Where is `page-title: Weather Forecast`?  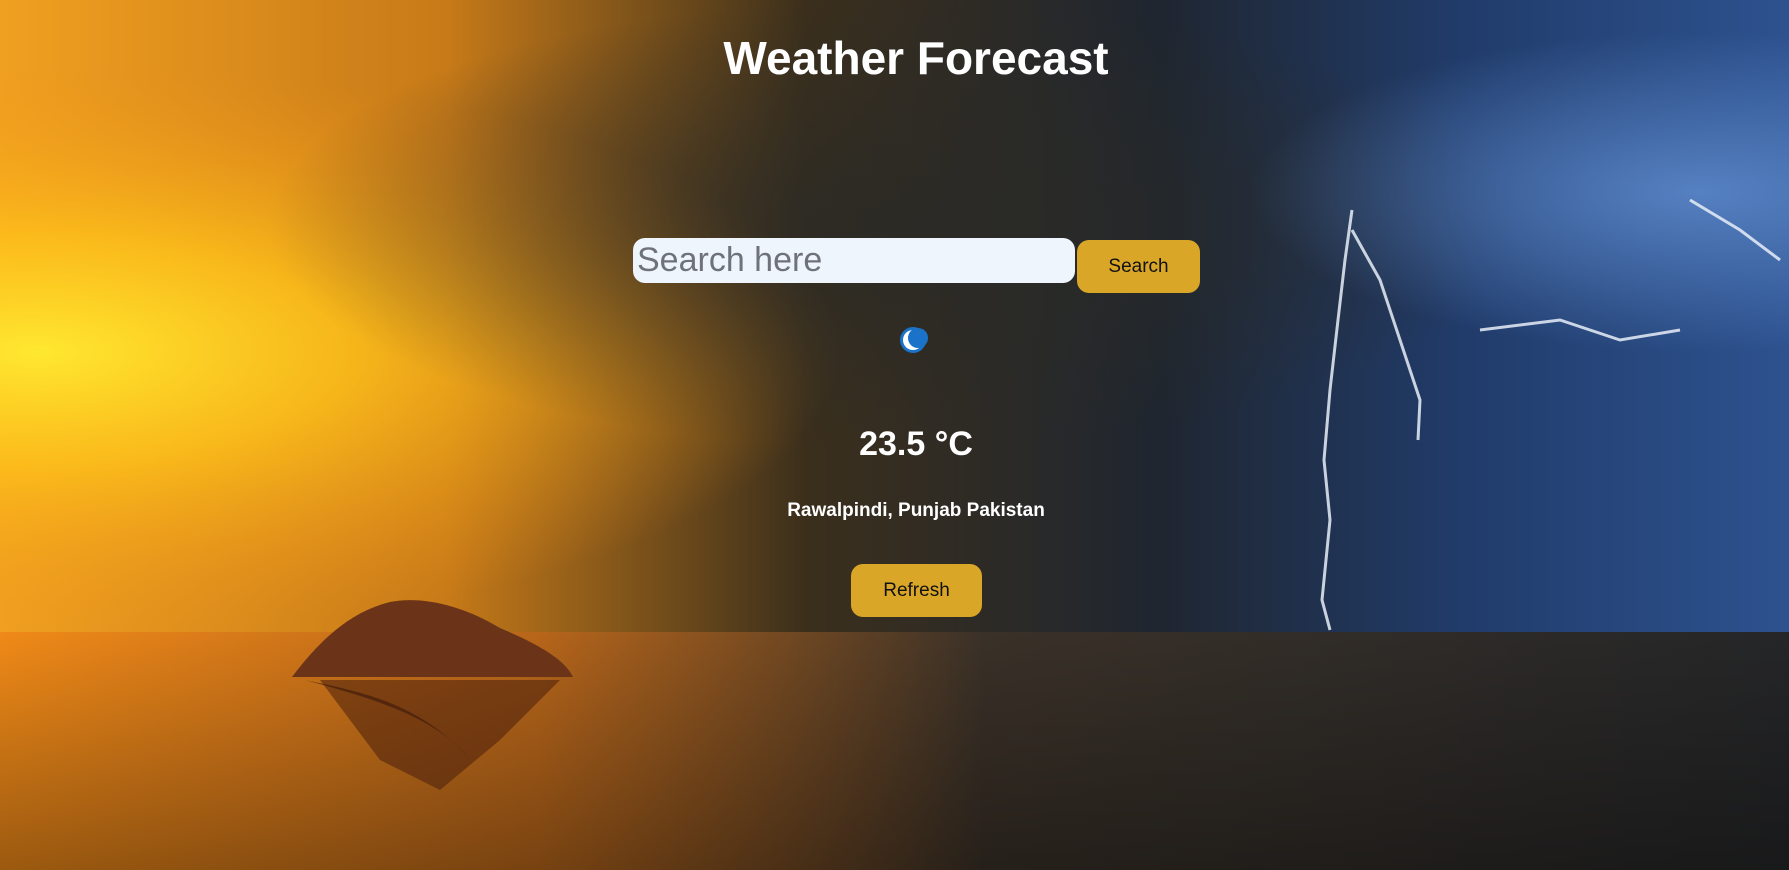 page-title: Weather Forecast is located at coordinates (916, 58).